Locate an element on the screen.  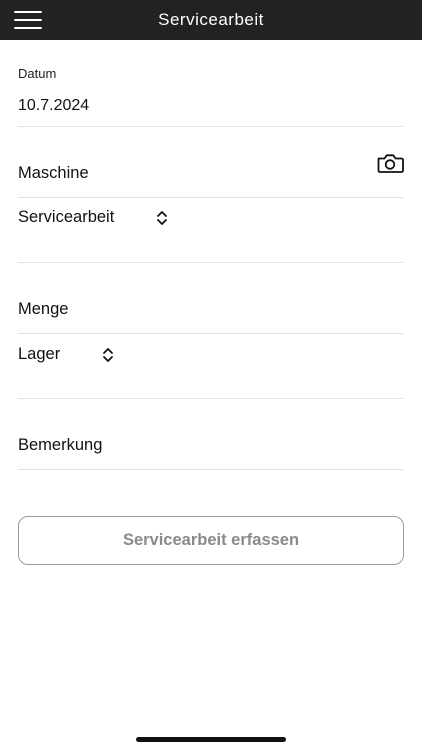
menge-field: Menge is located at coordinates (43, 309).